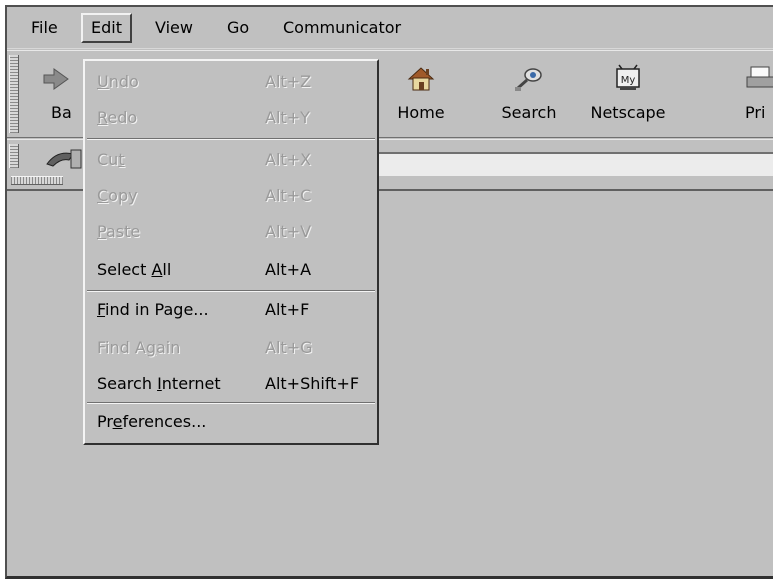 The image size is (773, 584). Describe the element at coordinates (238, 28) in the screenshot. I see `menu-go: Go` at that location.